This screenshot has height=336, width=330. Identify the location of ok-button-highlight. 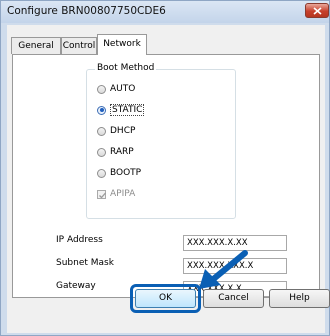
(165, 298).